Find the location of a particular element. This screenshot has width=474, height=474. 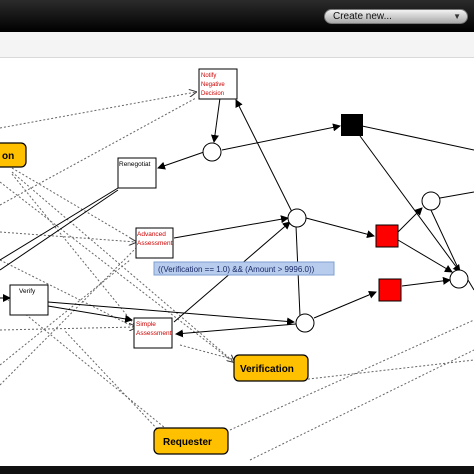

secondary-toolbar is located at coordinates (237, 45).